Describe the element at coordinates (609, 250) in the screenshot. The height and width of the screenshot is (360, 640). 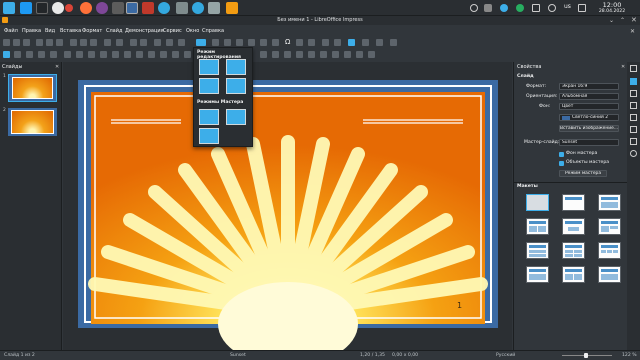
I see `layout-six-content` at that location.